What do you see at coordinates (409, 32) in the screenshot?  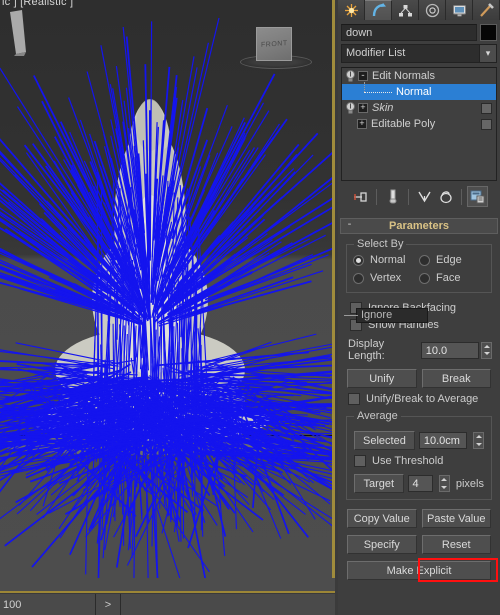 I see `object-name-field: down` at bounding box center [409, 32].